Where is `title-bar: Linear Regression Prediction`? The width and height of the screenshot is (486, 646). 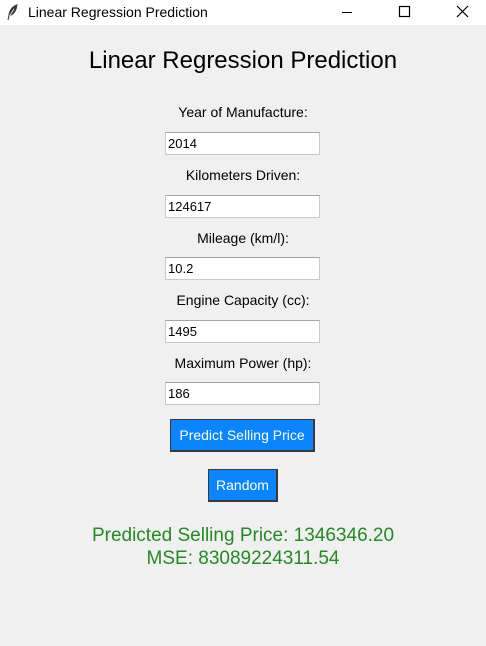
title-bar: Linear Regression Prediction is located at coordinates (243, 12).